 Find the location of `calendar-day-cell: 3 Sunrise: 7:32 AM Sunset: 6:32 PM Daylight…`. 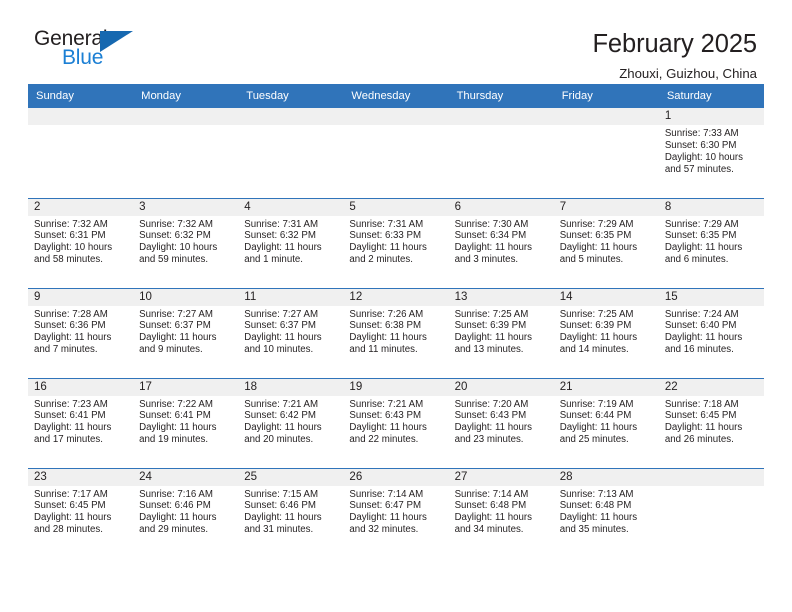

calendar-day-cell: 3 Sunrise: 7:32 AM Sunset: 6:32 PM Daylight… is located at coordinates (186, 242).